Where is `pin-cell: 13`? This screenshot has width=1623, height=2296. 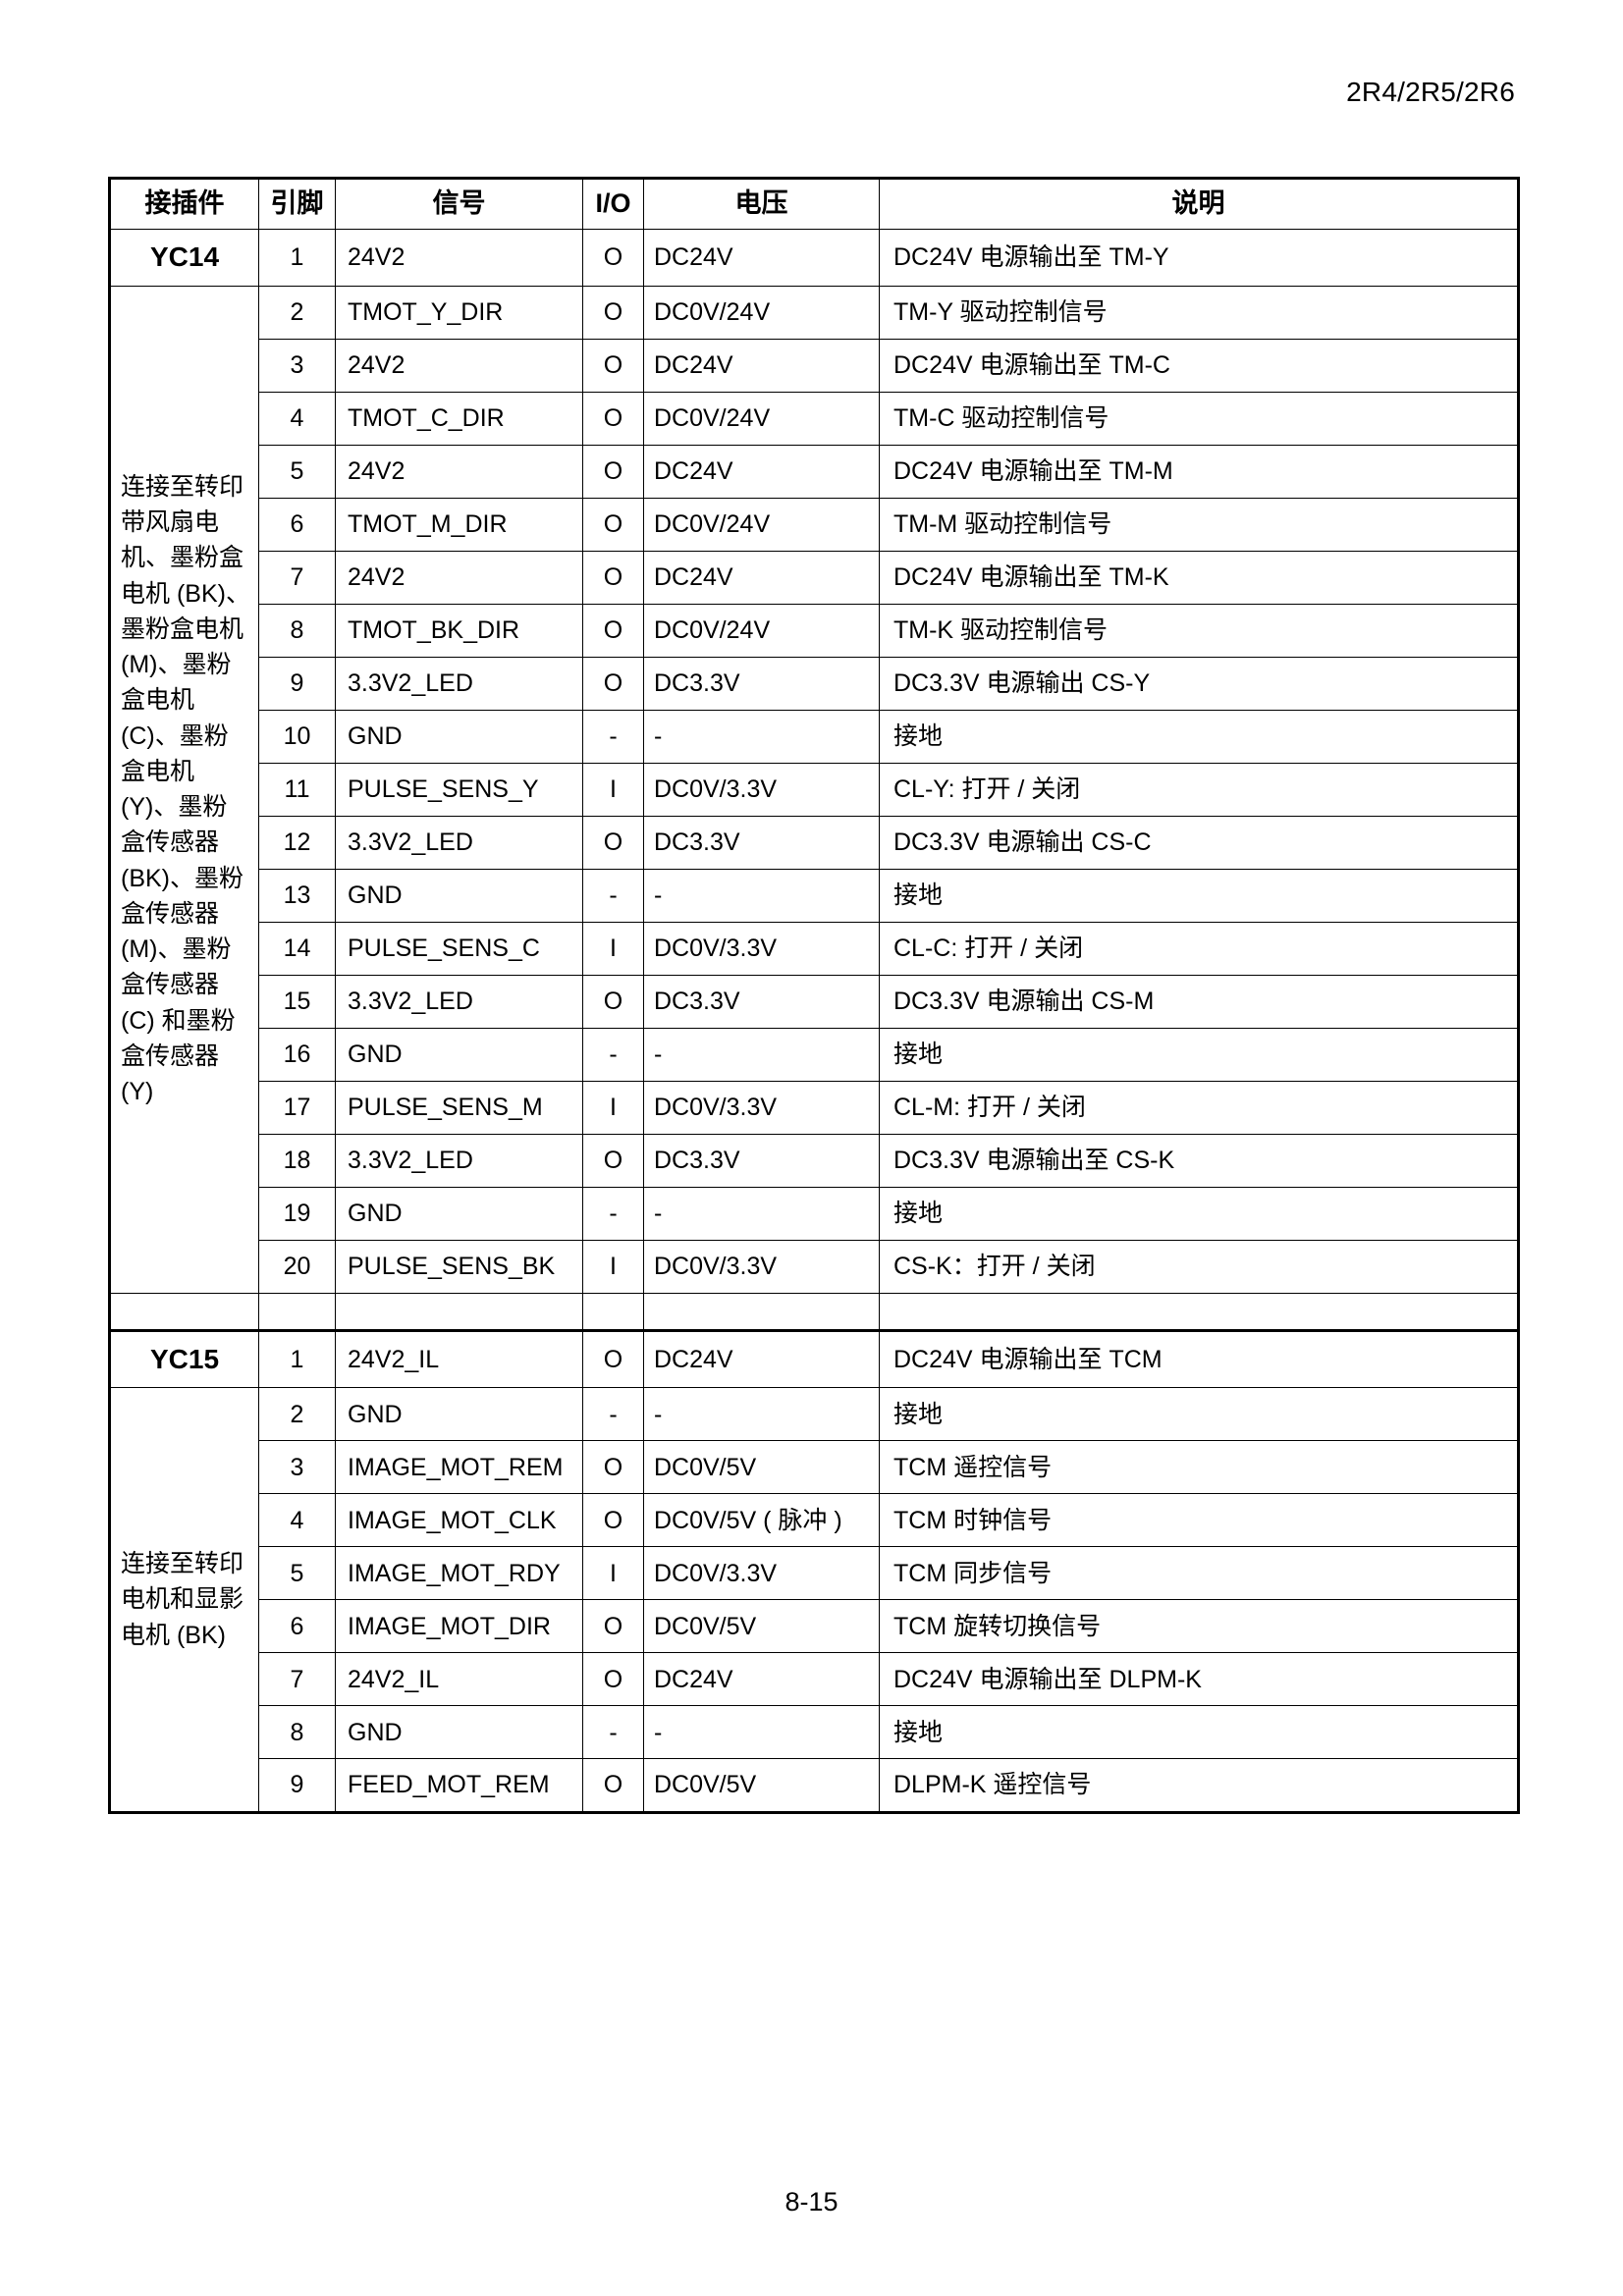
pin-cell: 13 is located at coordinates (297, 895).